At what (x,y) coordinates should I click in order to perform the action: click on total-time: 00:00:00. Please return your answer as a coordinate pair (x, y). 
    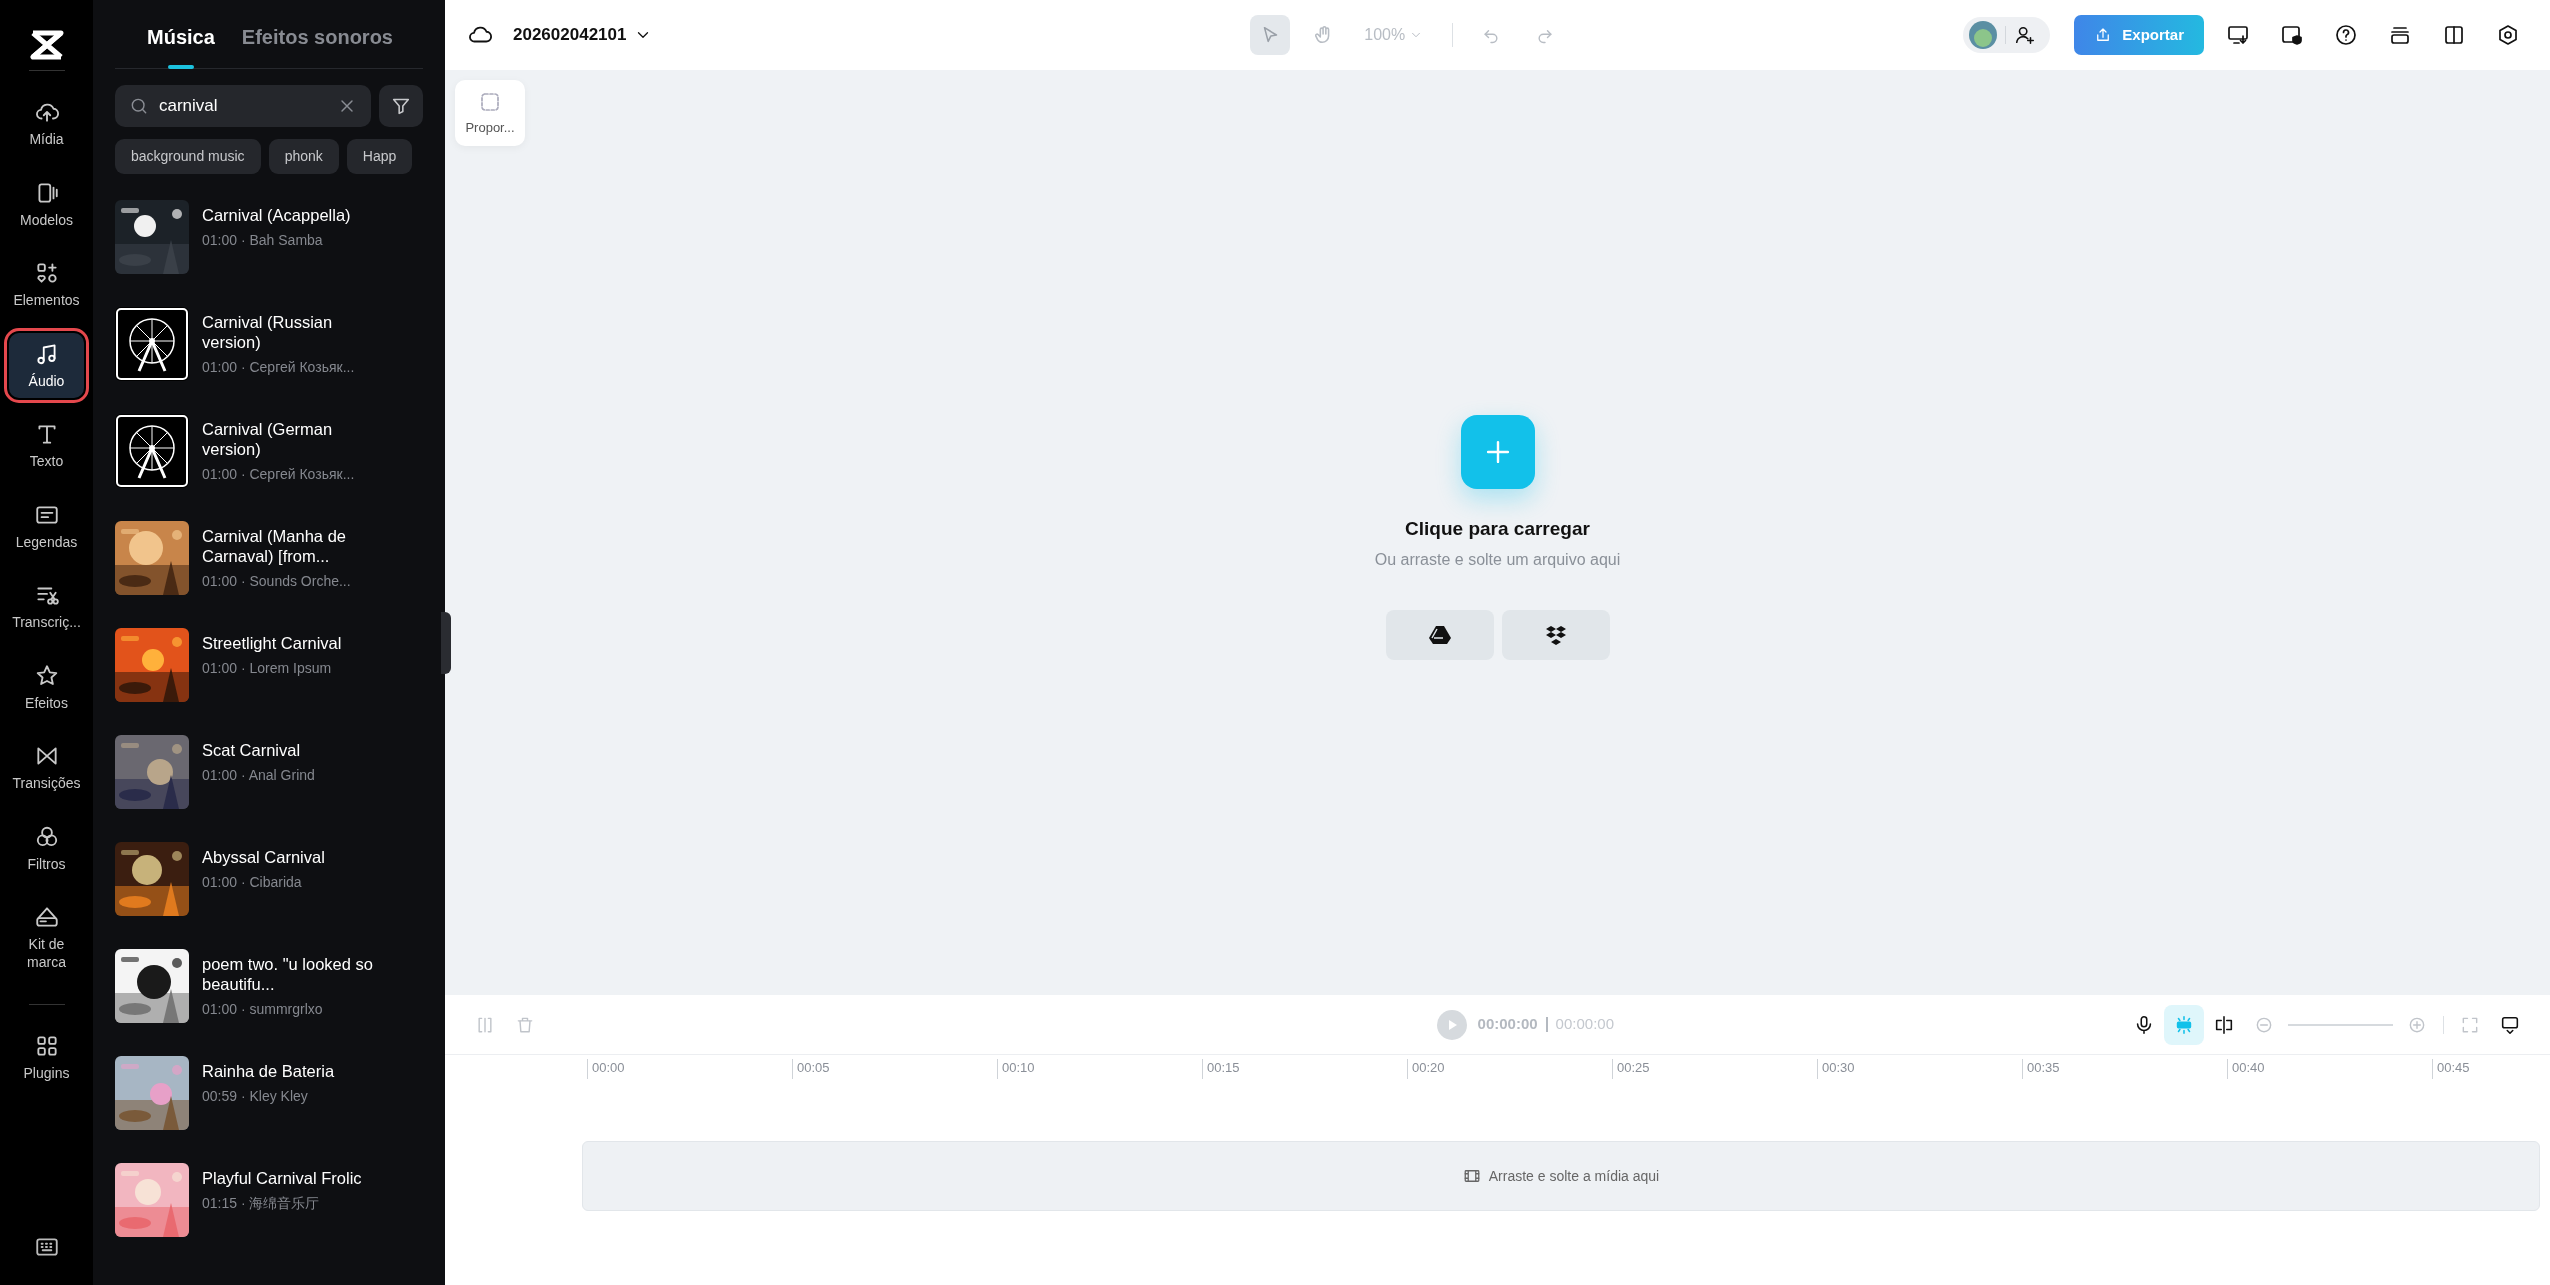
    Looking at the image, I should click on (1584, 1024).